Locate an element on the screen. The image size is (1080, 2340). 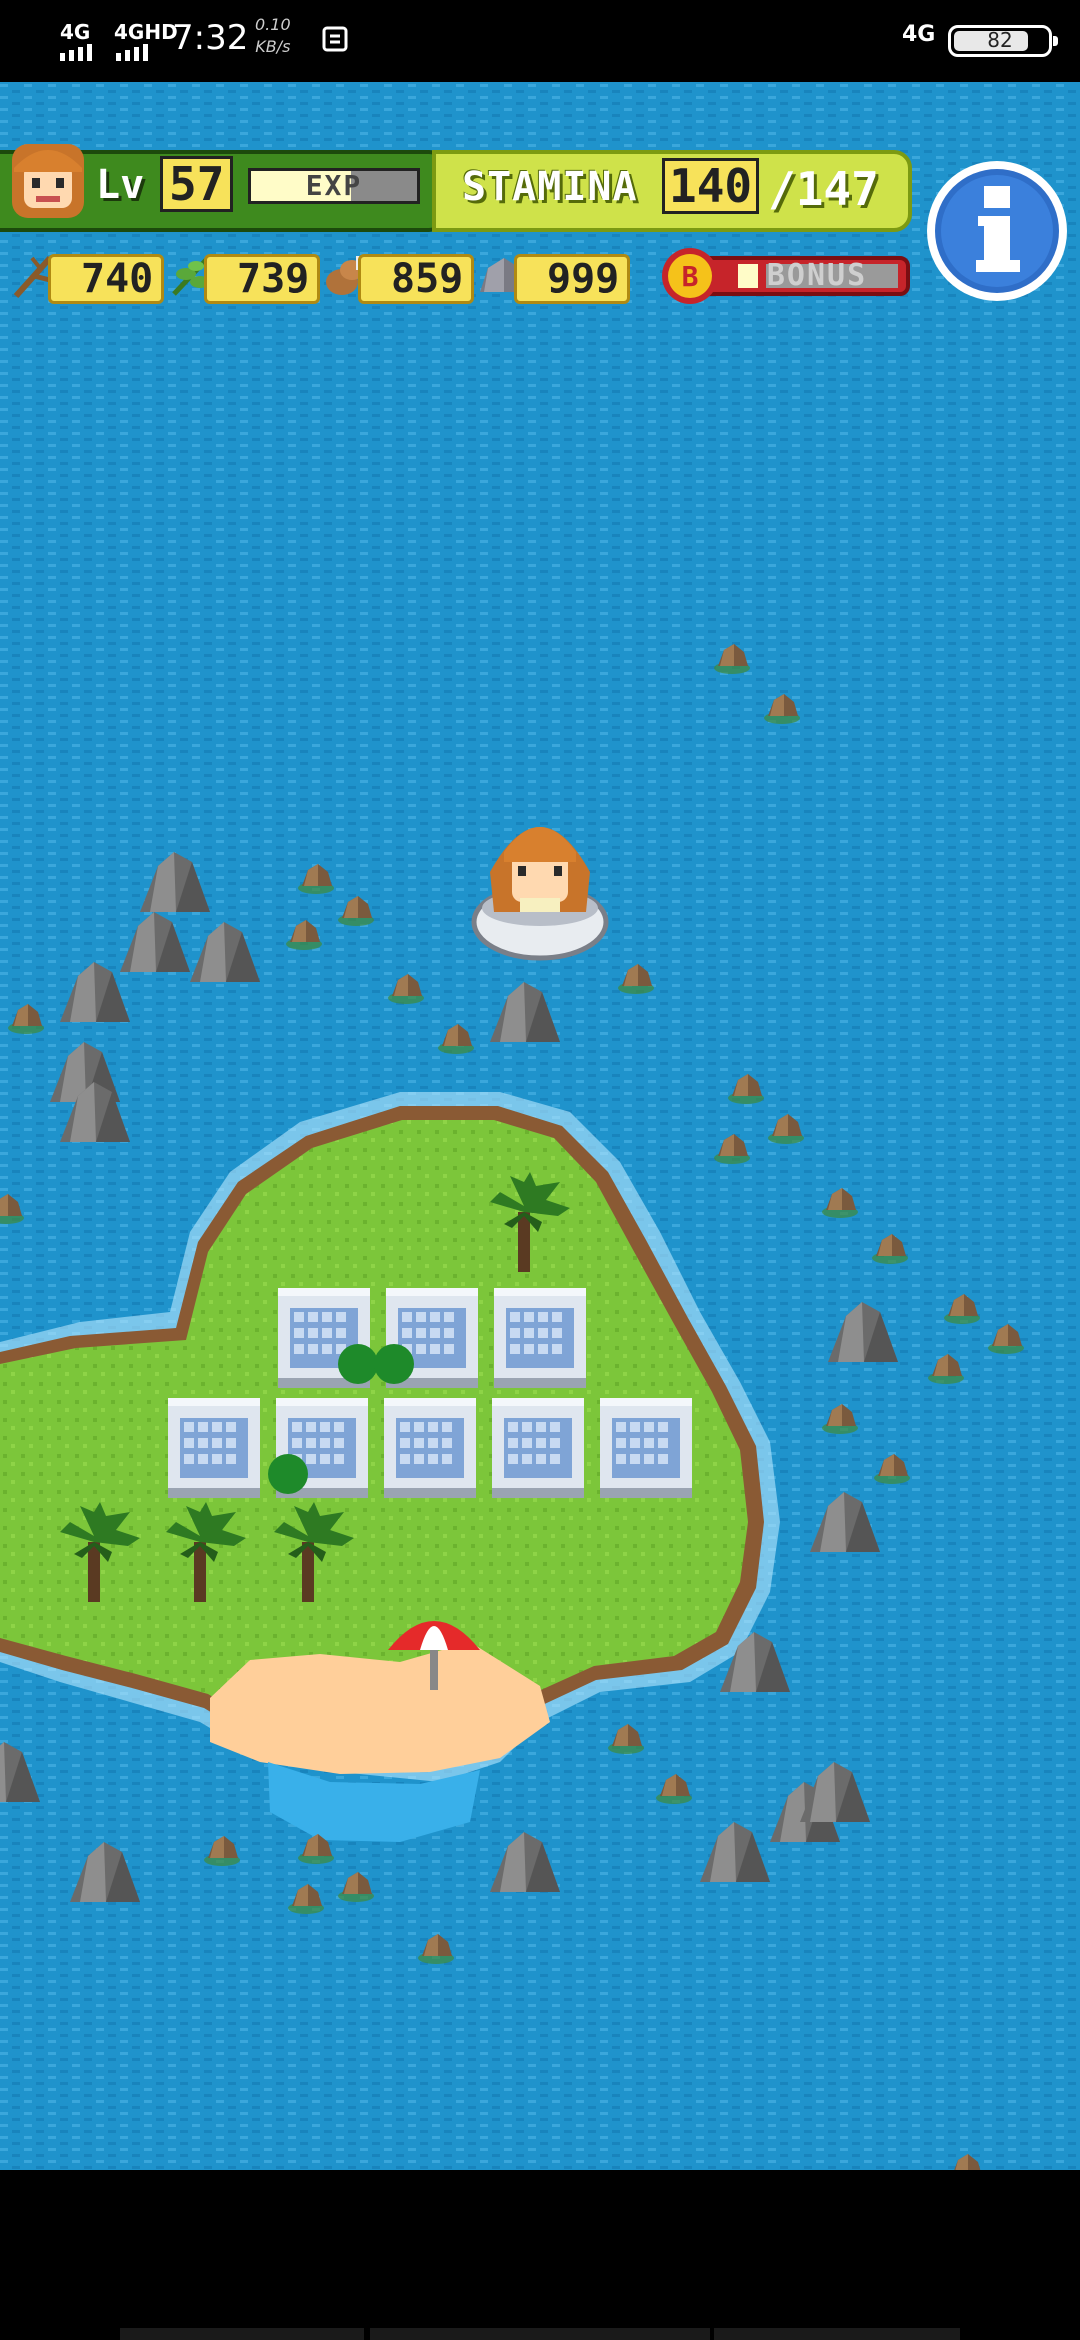
resource-food-value: 859 is located at coordinates (416, 279).